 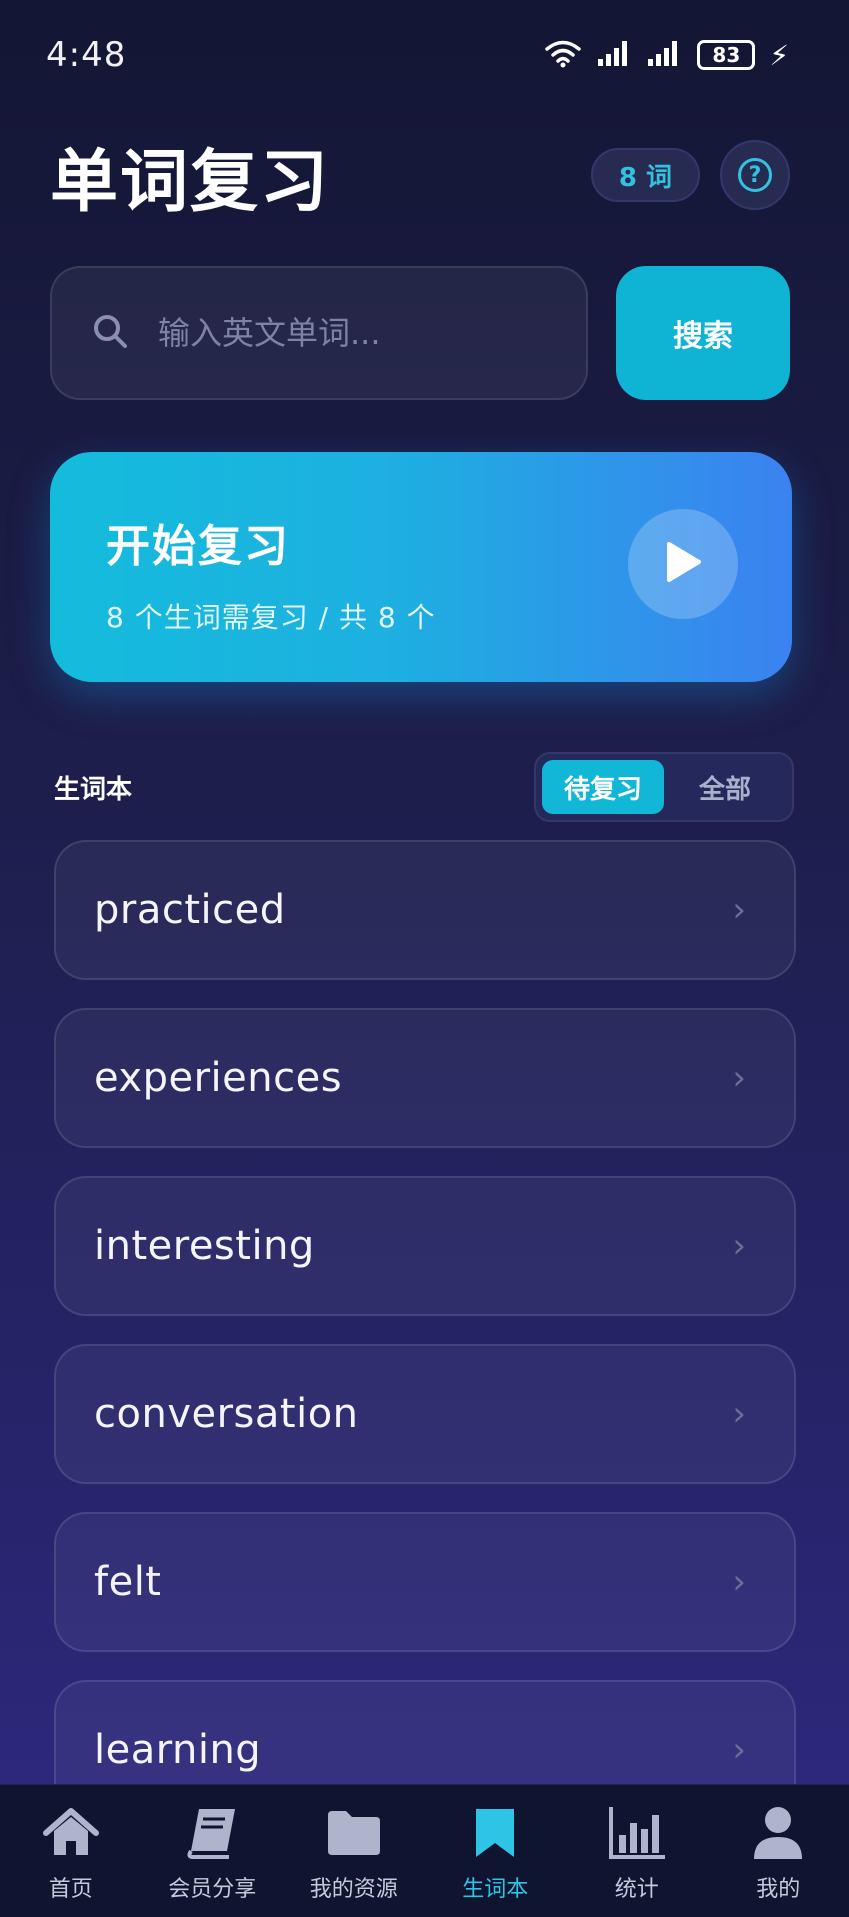 What do you see at coordinates (637, 1833) in the screenshot?
I see `bar-chart-icon` at bounding box center [637, 1833].